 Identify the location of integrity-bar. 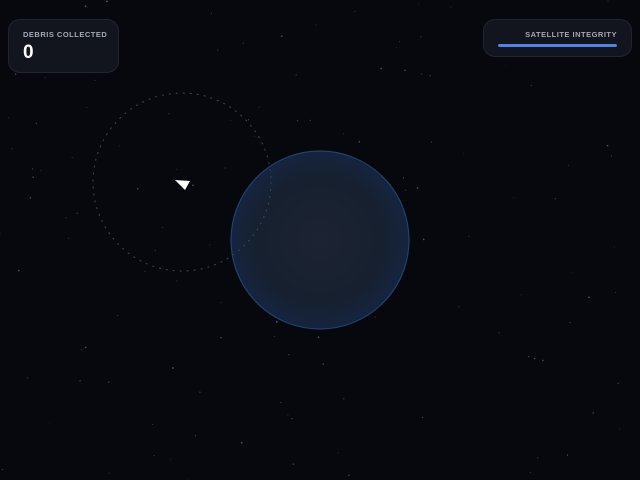
(557, 45).